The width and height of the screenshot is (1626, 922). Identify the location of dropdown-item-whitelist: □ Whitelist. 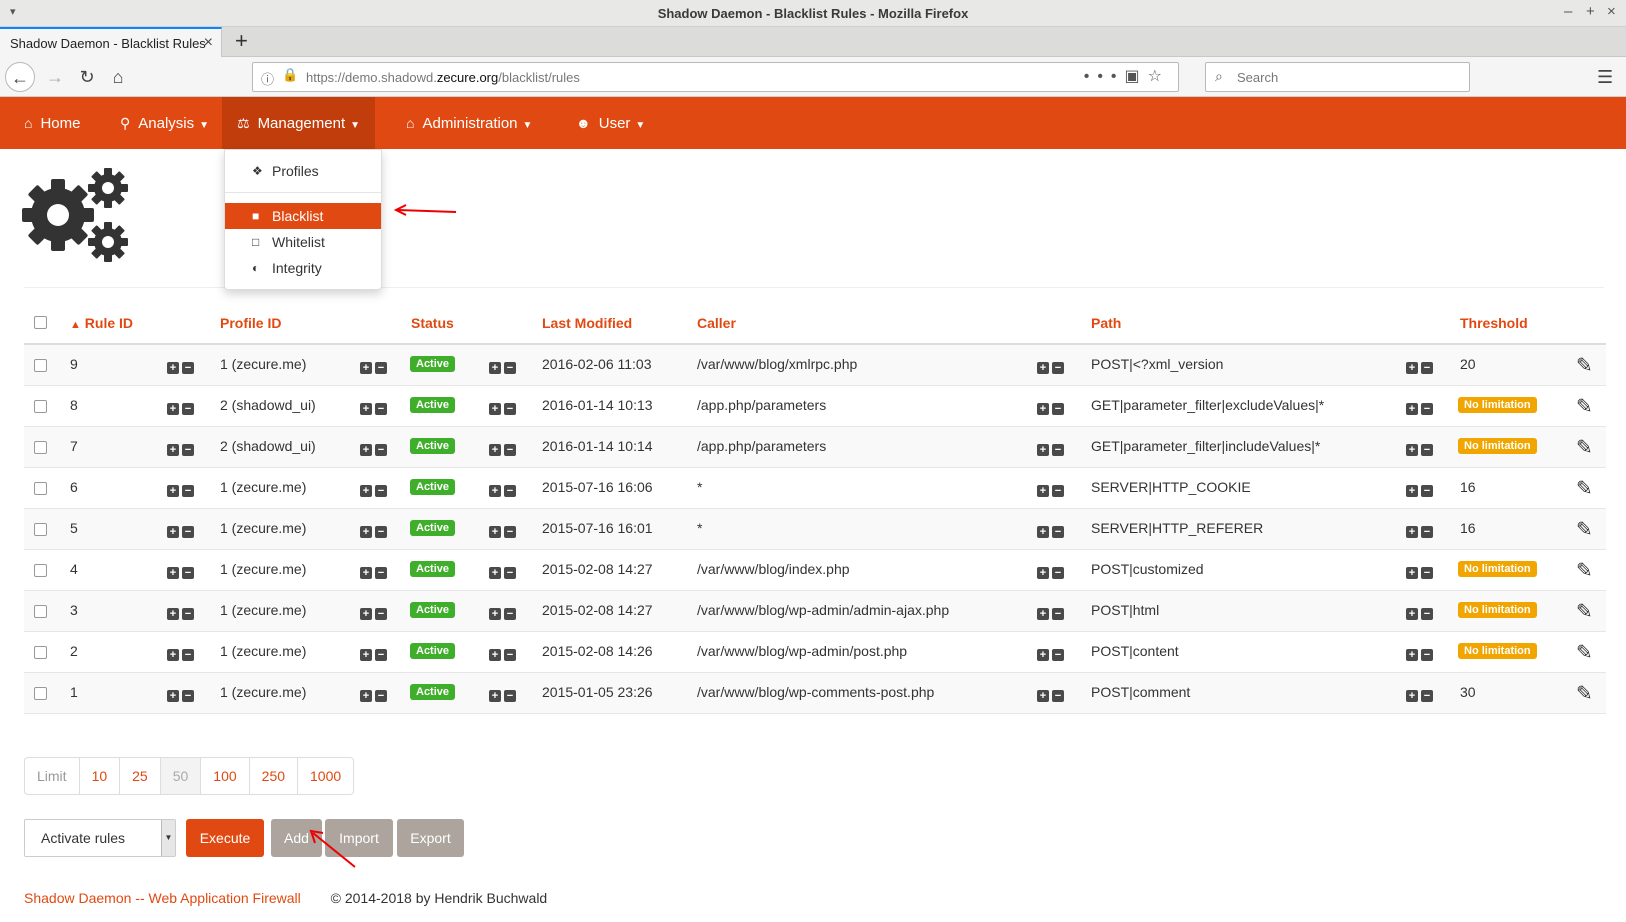
(303, 242).